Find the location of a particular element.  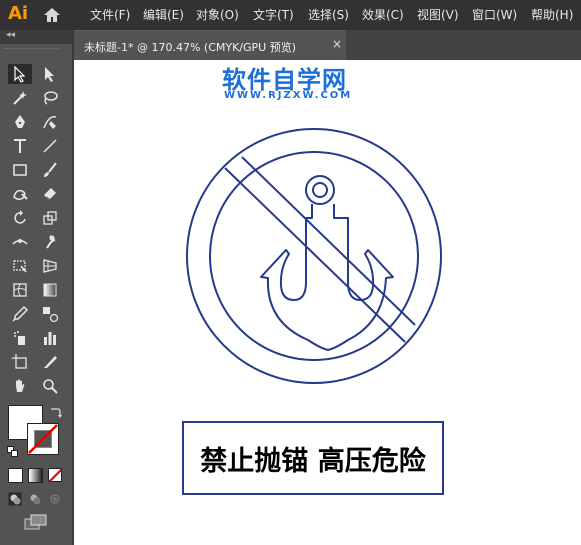

scale-icon is located at coordinates (50, 218).